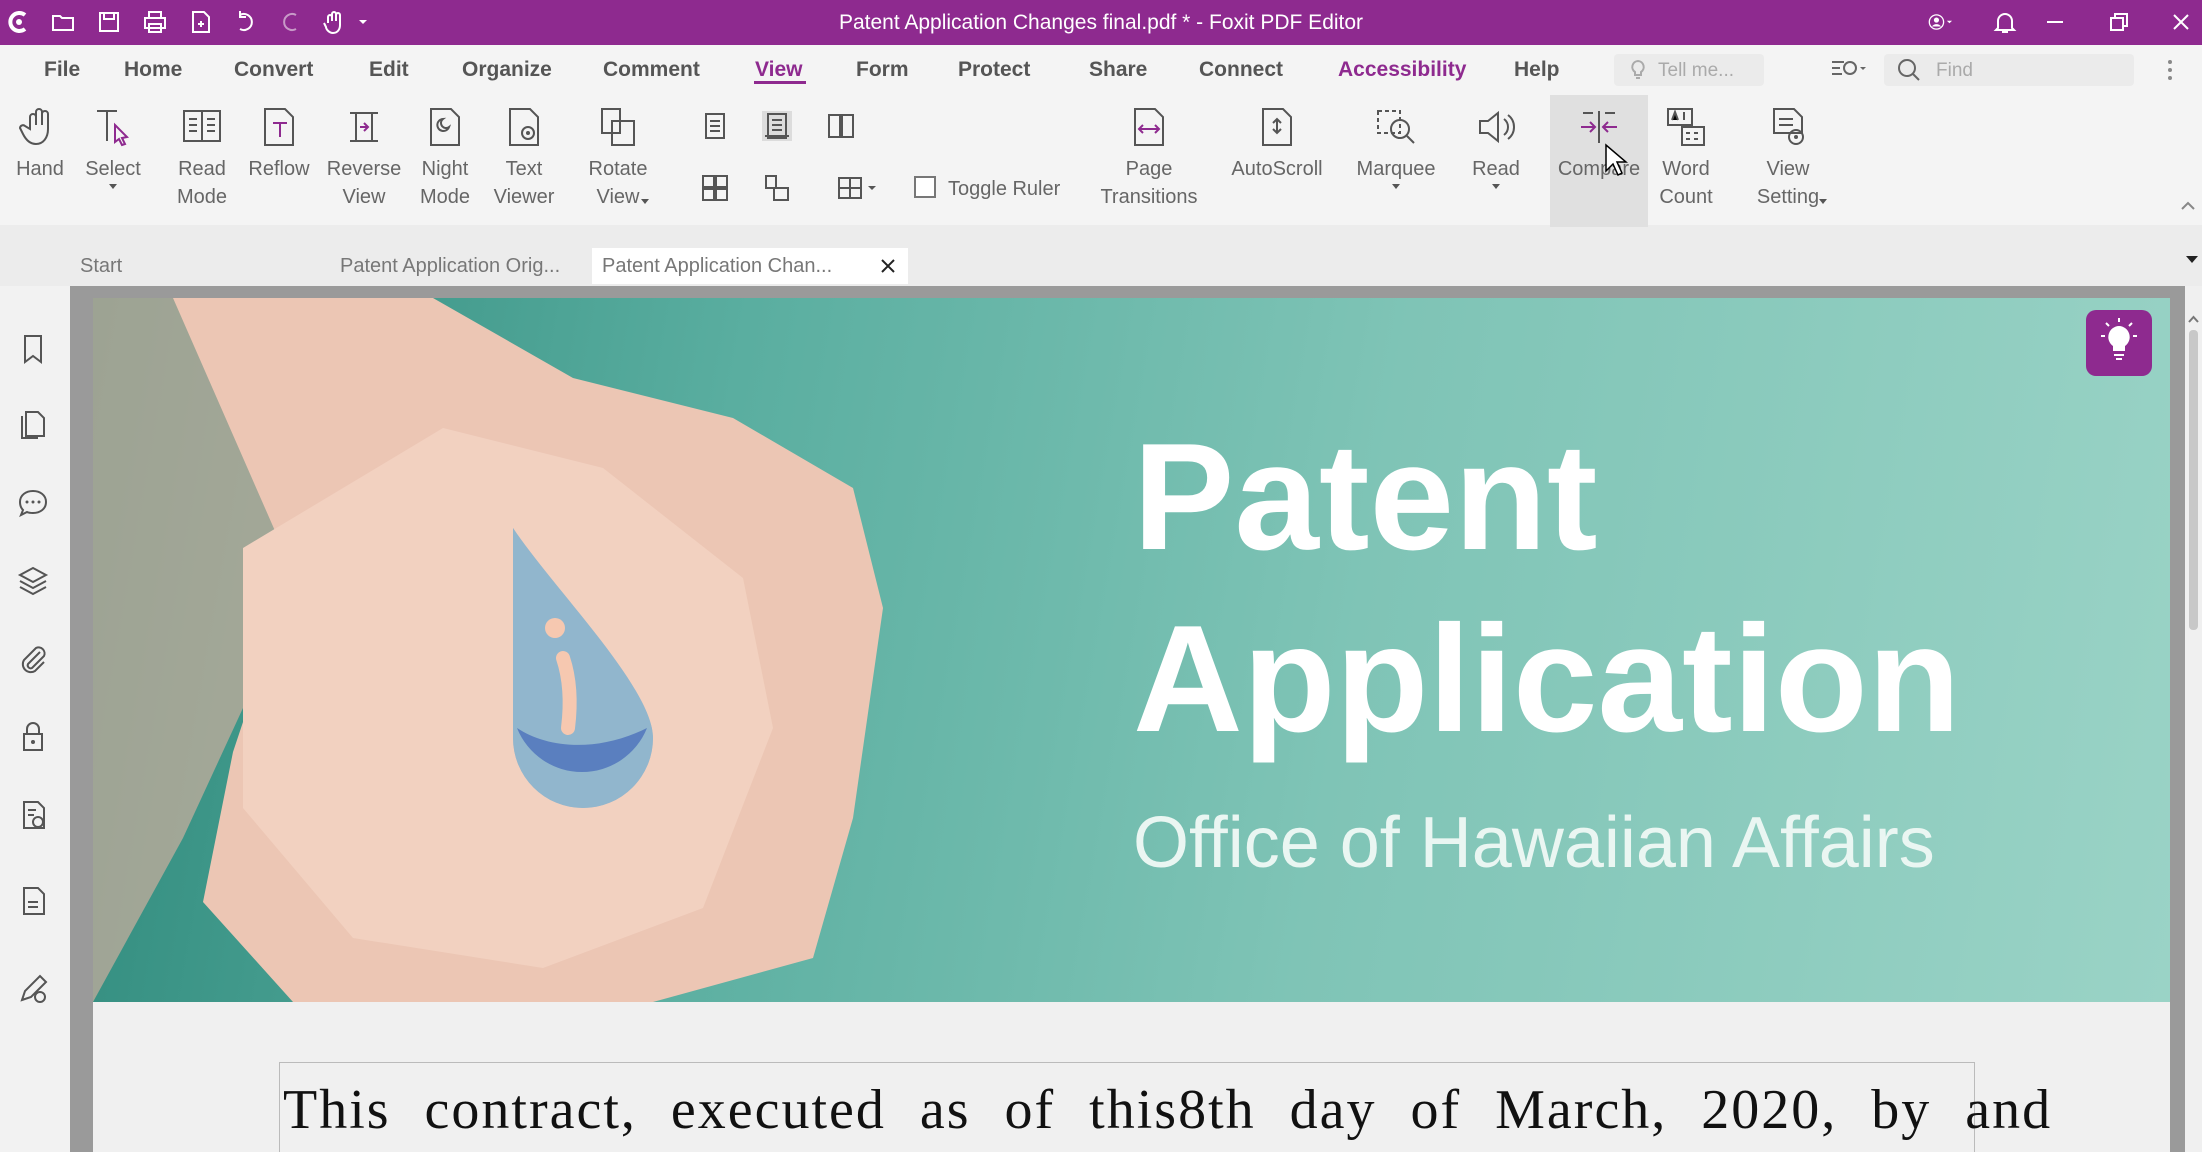 Image resolution: width=2202 pixels, height=1152 pixels. Describe the element at coordinates (2188, 205) in the screenshot. I see `collapse-ribbon-icon` at that location.